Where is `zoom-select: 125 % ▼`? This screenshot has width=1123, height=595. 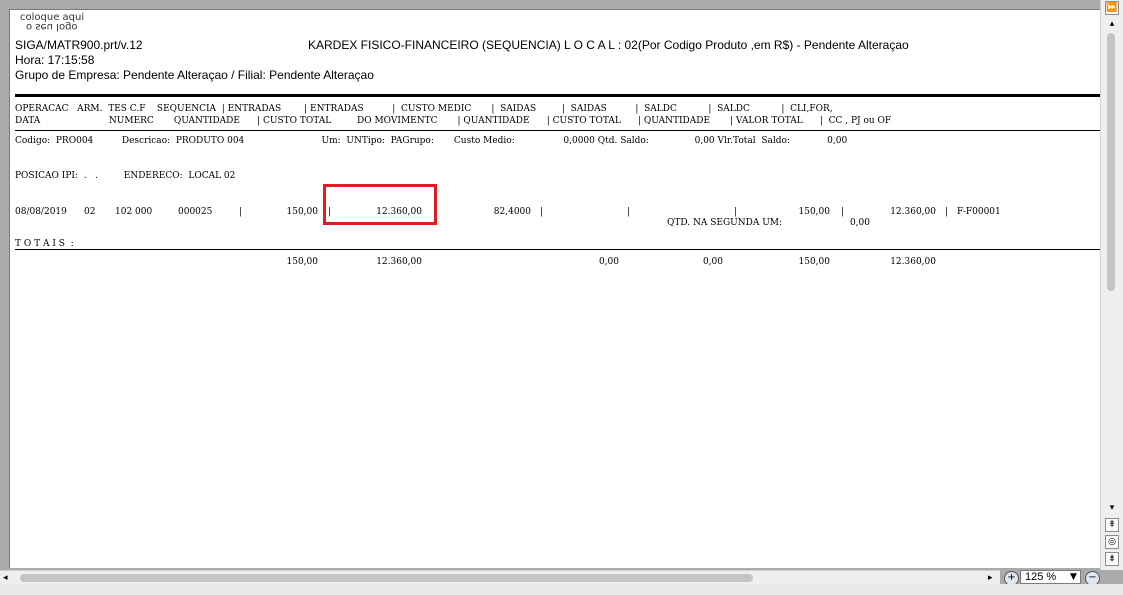 zoom-select: 125 % ▼ is located at coordinates (1050, 577).